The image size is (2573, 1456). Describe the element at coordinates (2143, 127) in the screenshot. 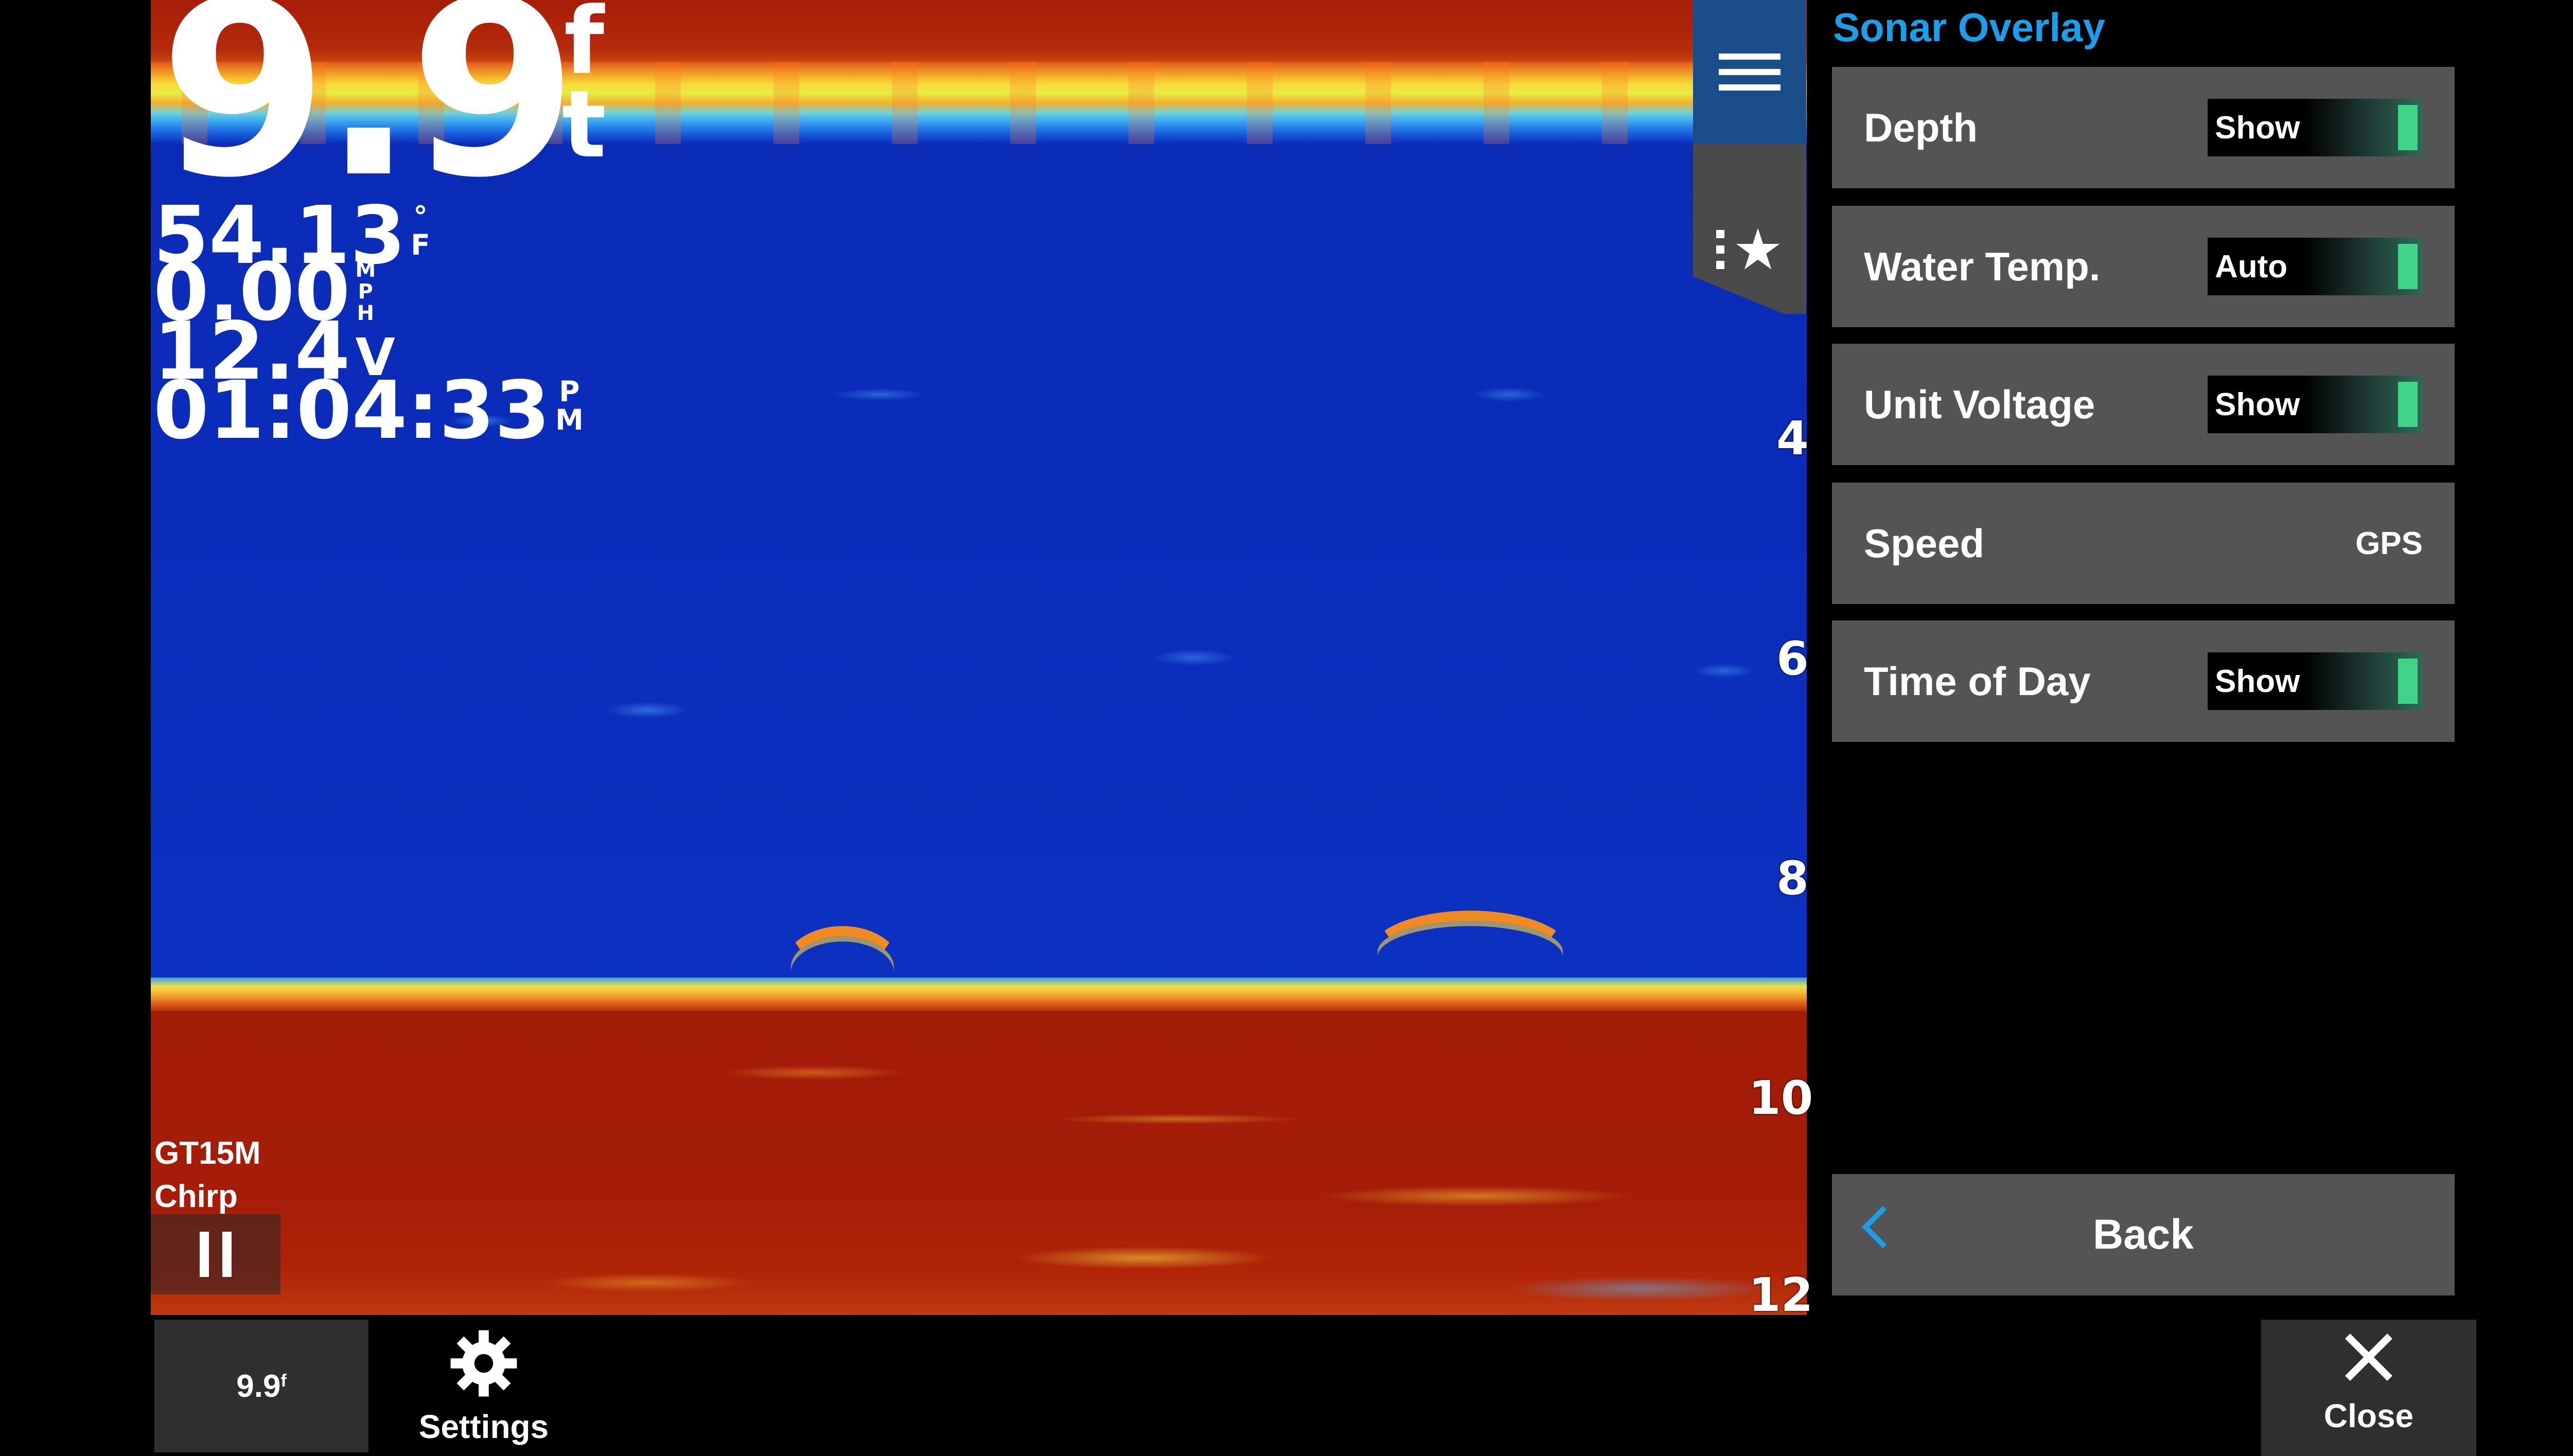

I see `menu-item-depth: Depth Show` at that location.